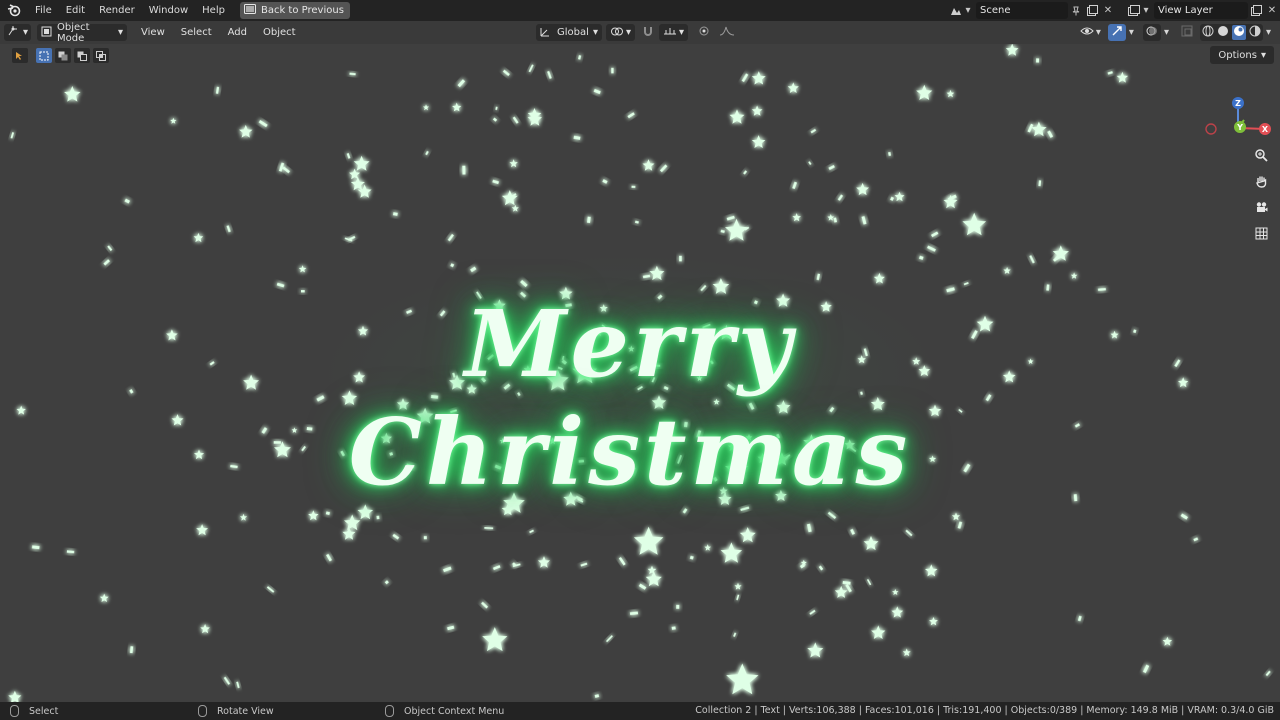 The image size is (1280, 720). I want to click on mode-dropdown: Object Mode ▾, so click(82, 33).